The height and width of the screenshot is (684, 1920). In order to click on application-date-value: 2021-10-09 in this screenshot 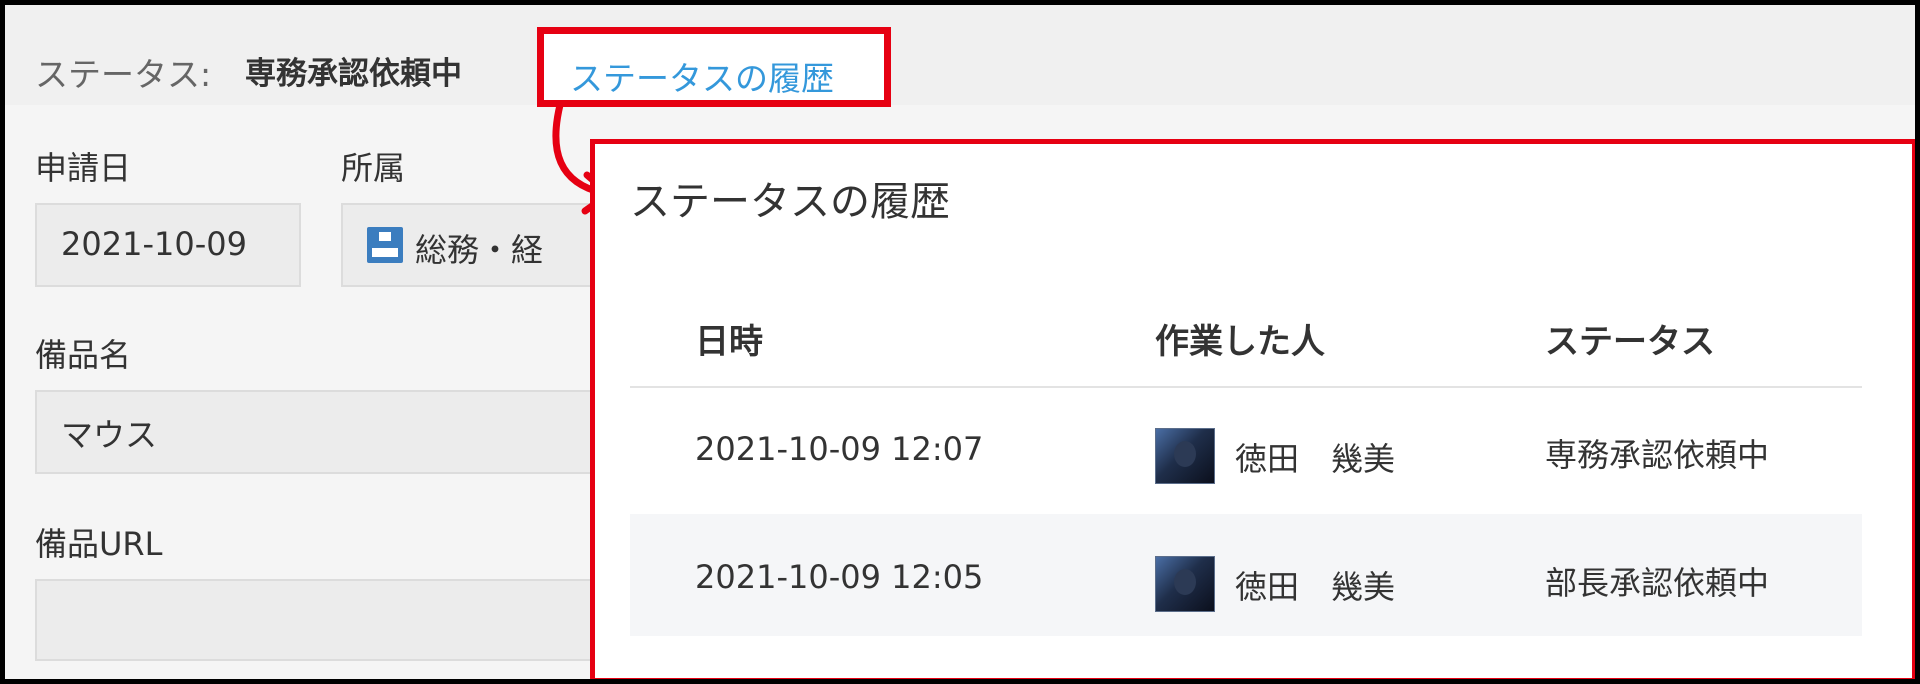, I will do `click(154, 244)`.